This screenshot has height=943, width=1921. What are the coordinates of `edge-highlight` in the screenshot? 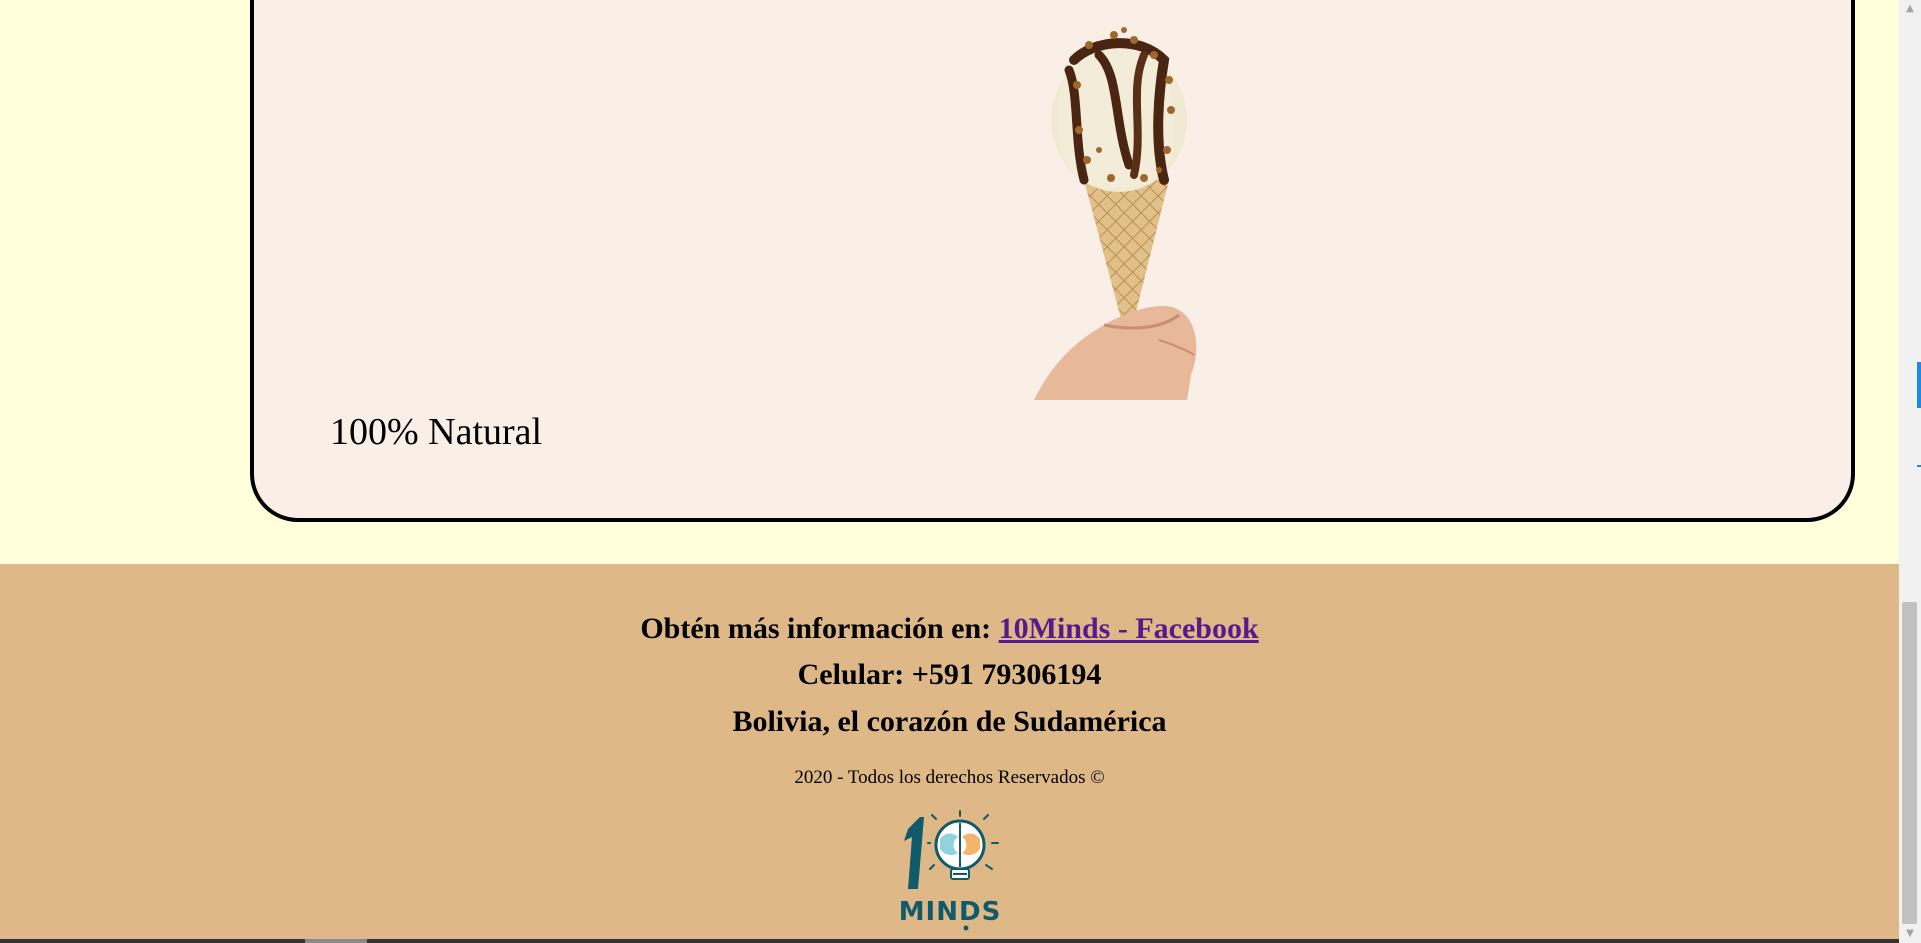 It's located at (1919, 385).